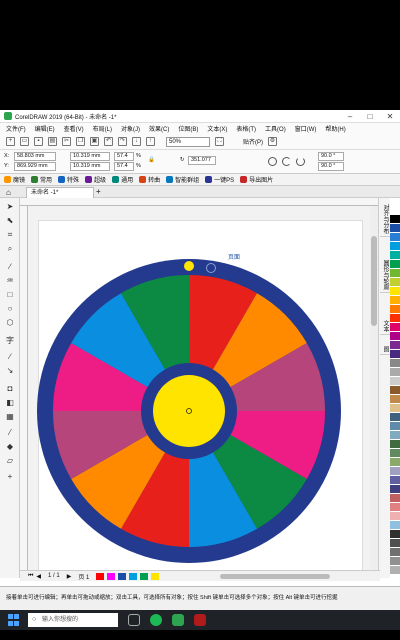  What do you see at coordinates (256, 179) in the screenshot?
I see `plugin-export-image: 导出图片` at bounding box center [256, 179].